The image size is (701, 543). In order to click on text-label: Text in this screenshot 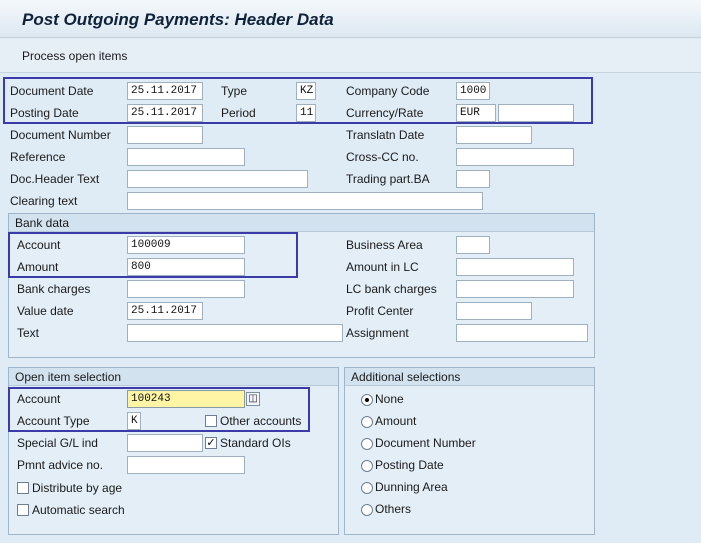, I will do `click(28, 333)`.